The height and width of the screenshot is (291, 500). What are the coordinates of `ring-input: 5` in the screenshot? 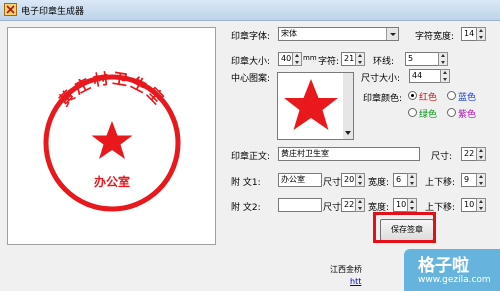 It's located at (422, 59).